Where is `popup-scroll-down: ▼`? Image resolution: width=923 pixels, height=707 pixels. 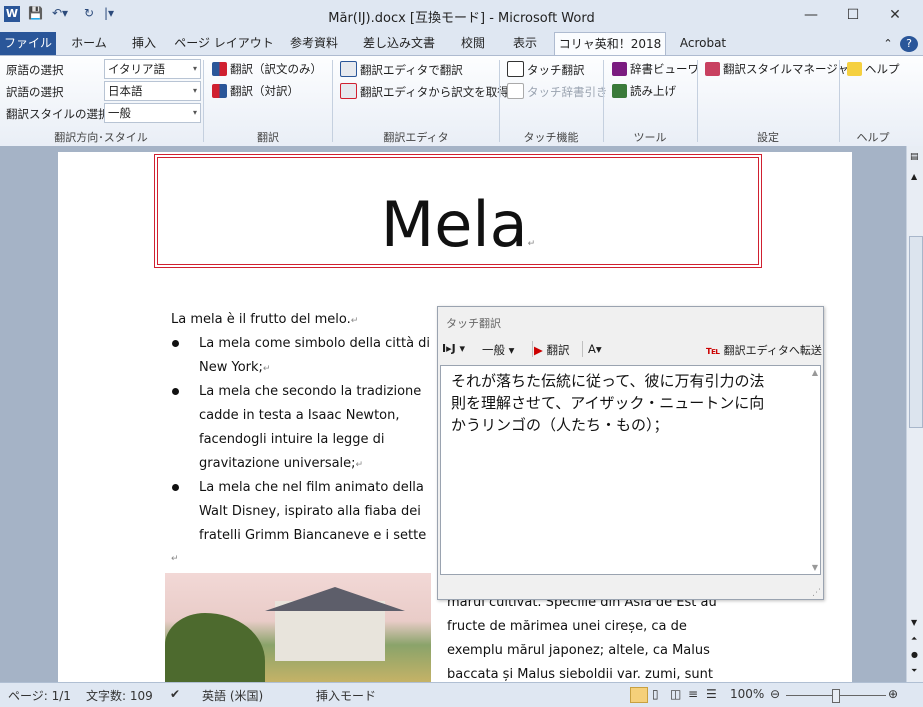
popup-scroll-down: ▼ is located at coordinates (815, 567).